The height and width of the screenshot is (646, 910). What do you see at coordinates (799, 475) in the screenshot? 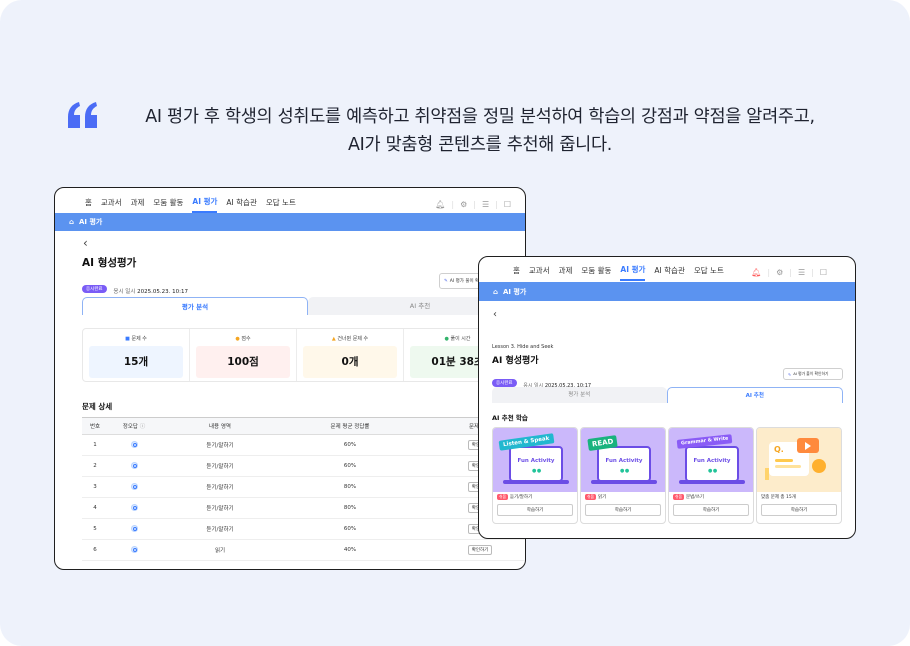
I see `recommend-card-custom-questions: Q. 맞춤 문제 총 15개 학습하기` at bounding box center [799, 475].